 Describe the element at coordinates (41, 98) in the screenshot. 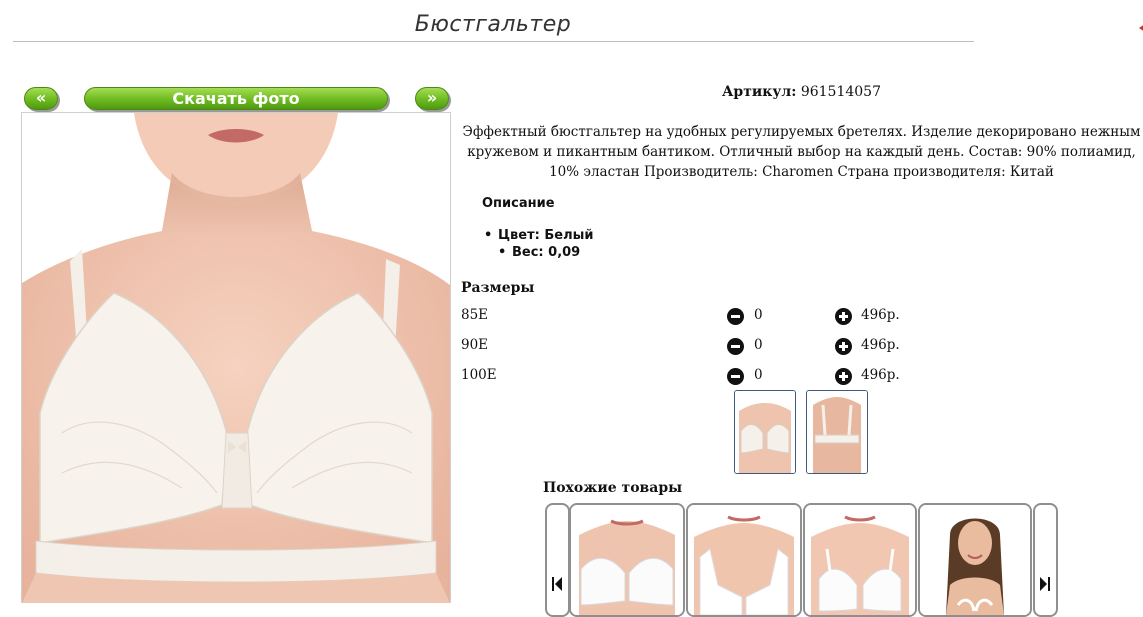

I see `prev-photo-button: «` at that location.